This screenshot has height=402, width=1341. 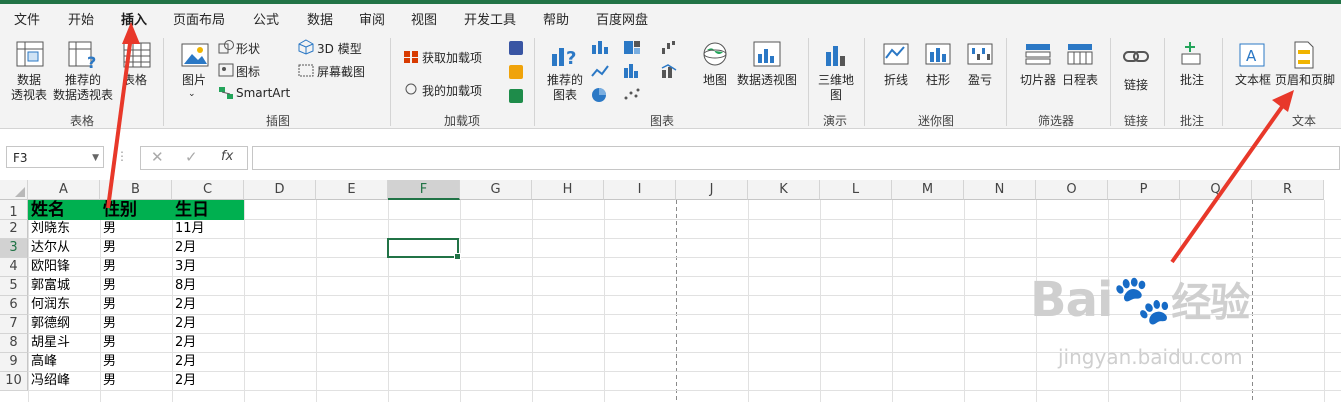 What do you see at coordinates (1228, 183) in the screenshot?
I see `arrow-to-header-footer` at bounding box center [1228, 183].